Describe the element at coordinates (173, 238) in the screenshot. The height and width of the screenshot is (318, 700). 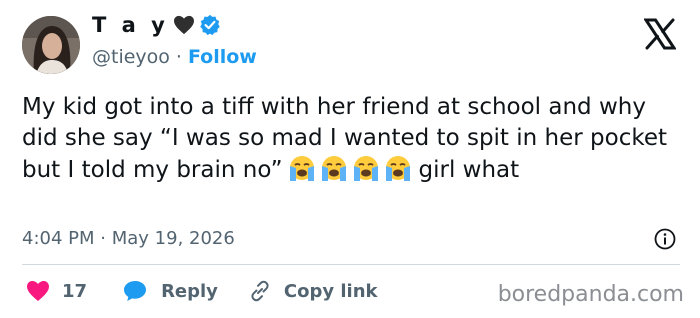
I see `tweet-date: May 19, 2026` at that location.